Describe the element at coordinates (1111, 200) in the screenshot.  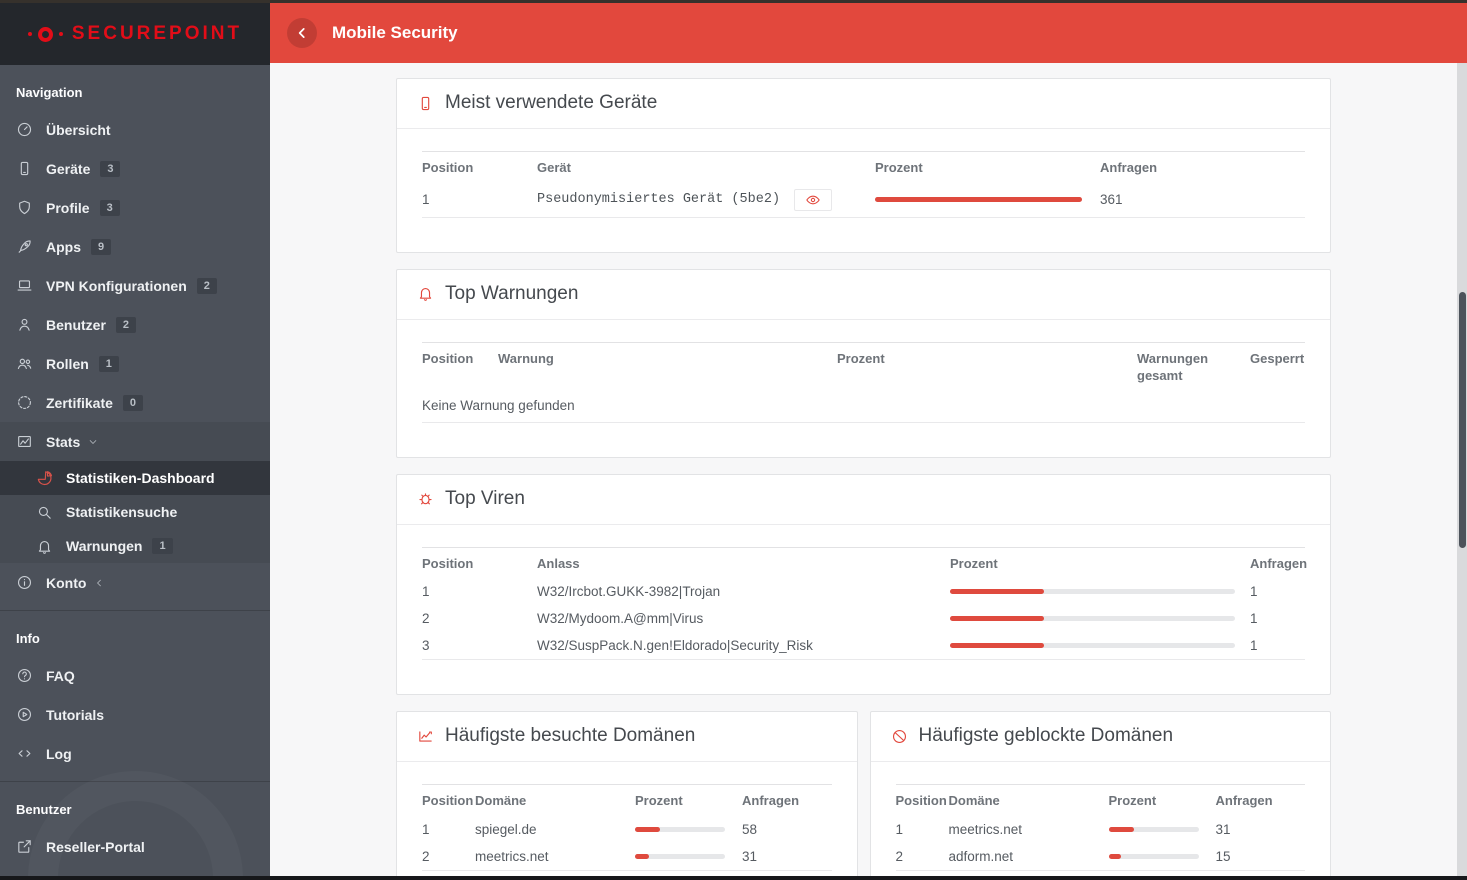
I see `cell: 361` at that location.